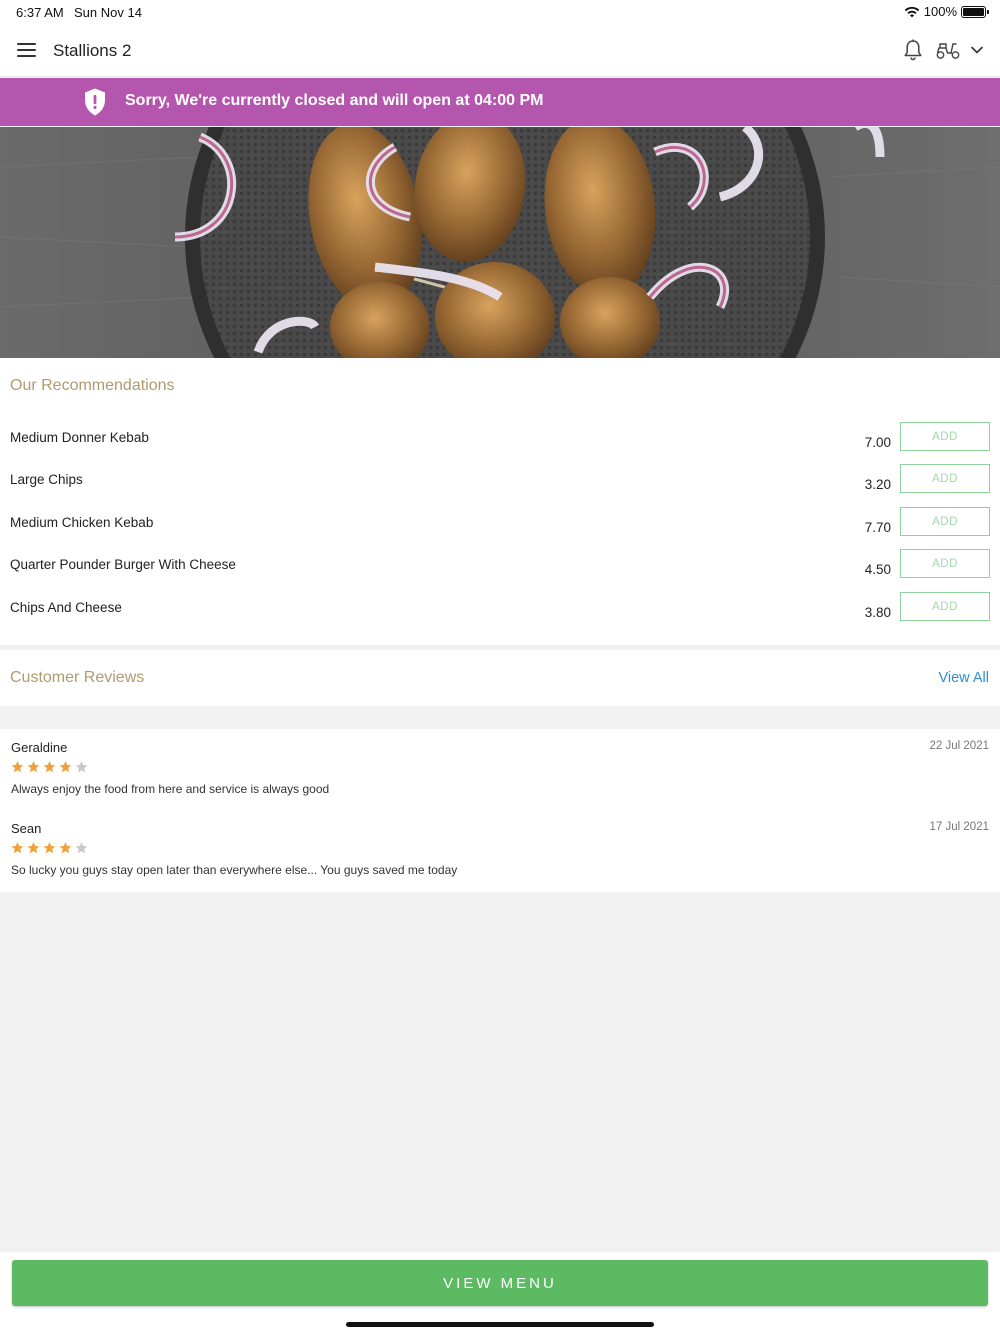  What do you see at coordinates (877, 527) in the screenshot?
I see `item-price: 7.70` at bounding box center [877, 527].